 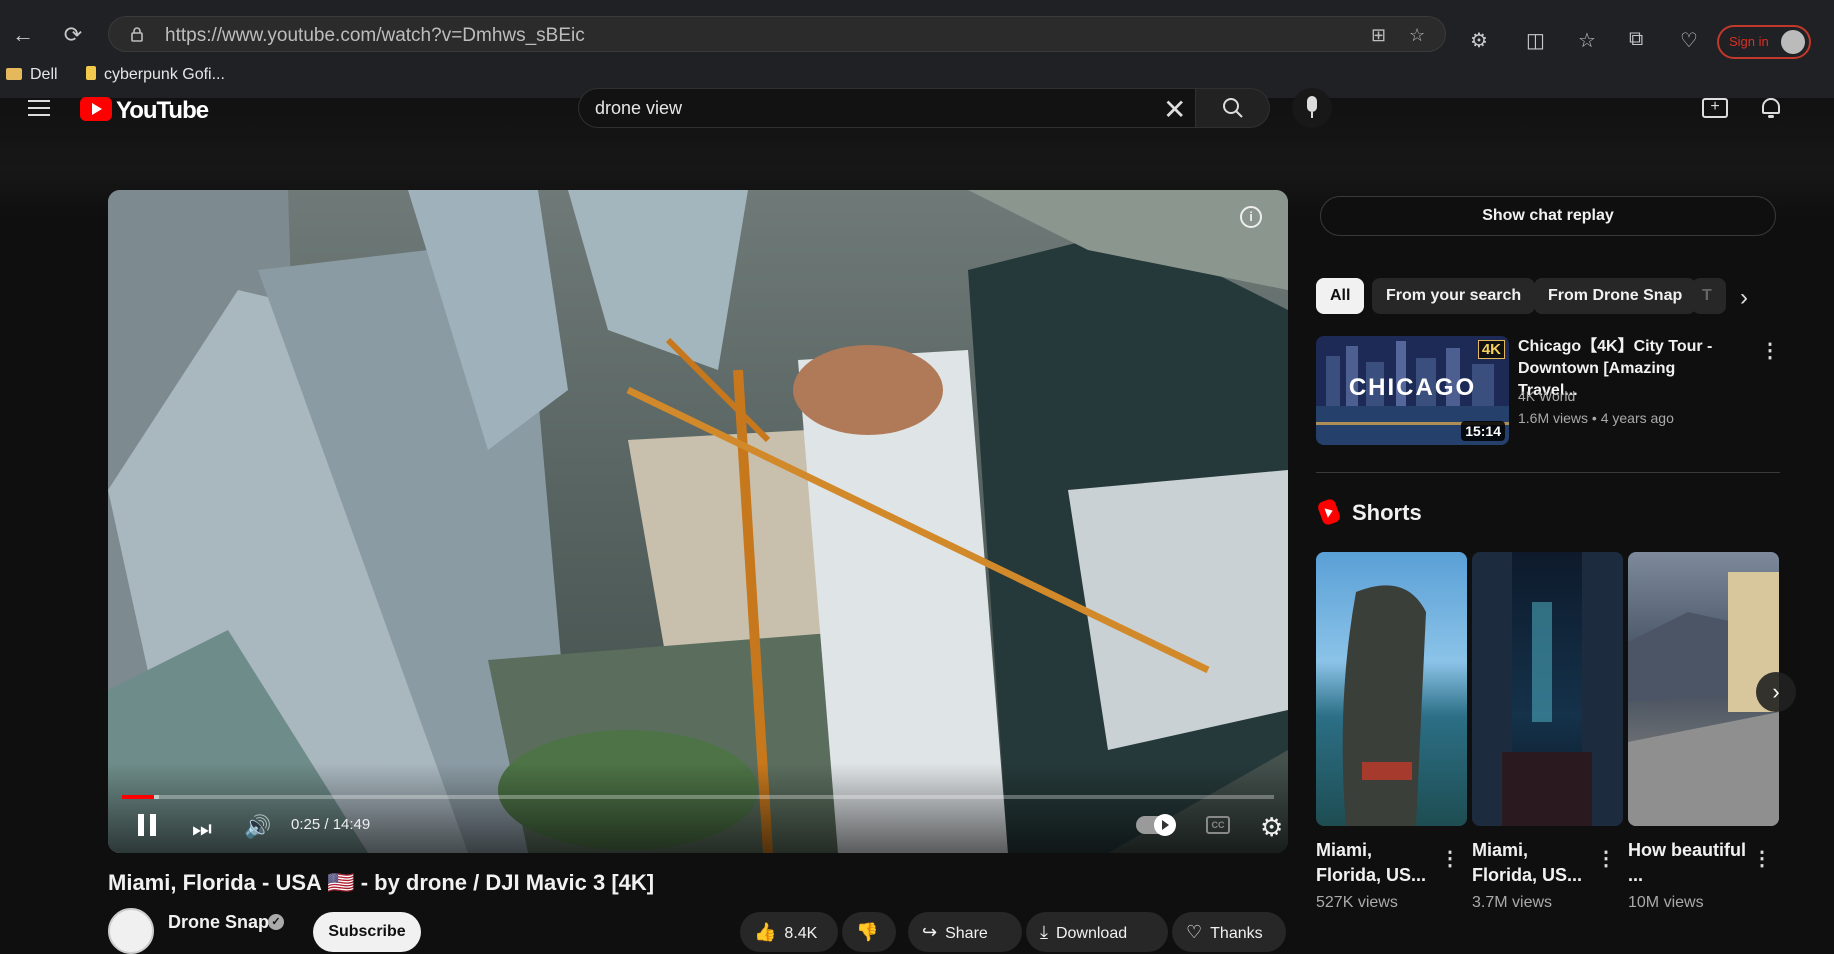 What do you see at coordinates (1329, 512) in the screenshot?
I see `shorts-logo-icon` at bounding box center [1329, 512].